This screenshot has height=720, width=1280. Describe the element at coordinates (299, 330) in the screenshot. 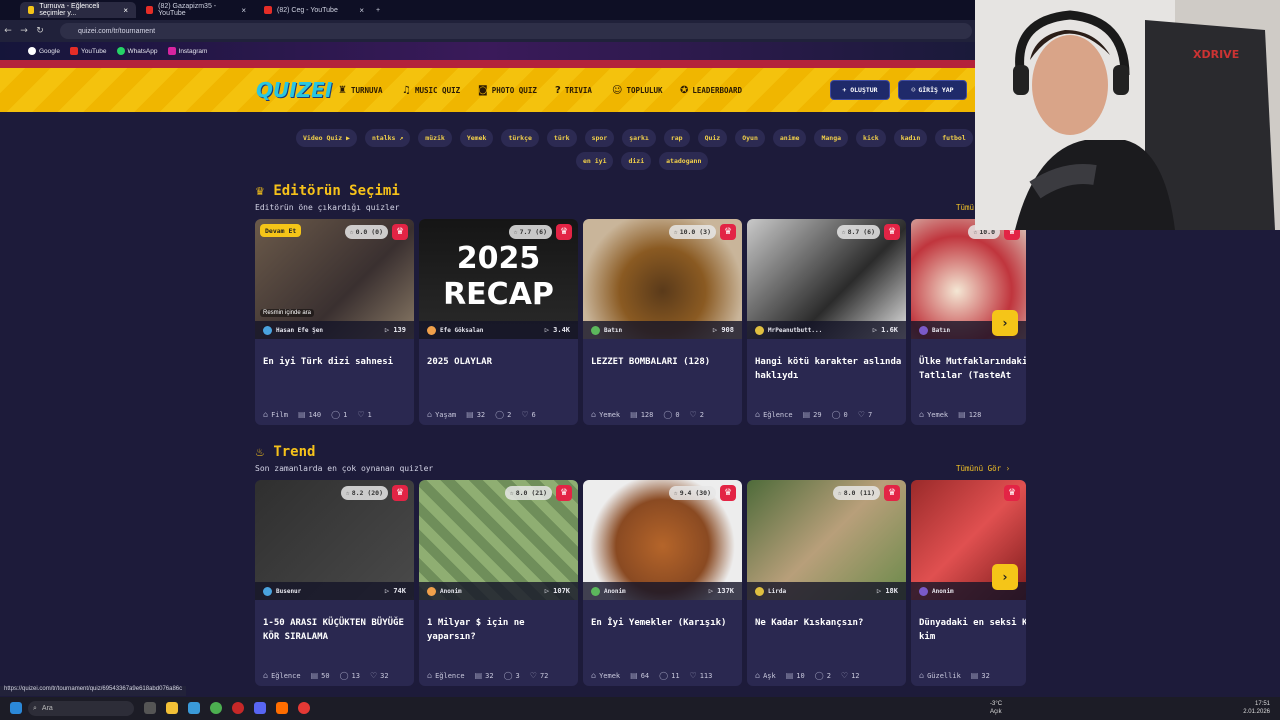

I see `author-name: Hasan Efe Şen` at that location.